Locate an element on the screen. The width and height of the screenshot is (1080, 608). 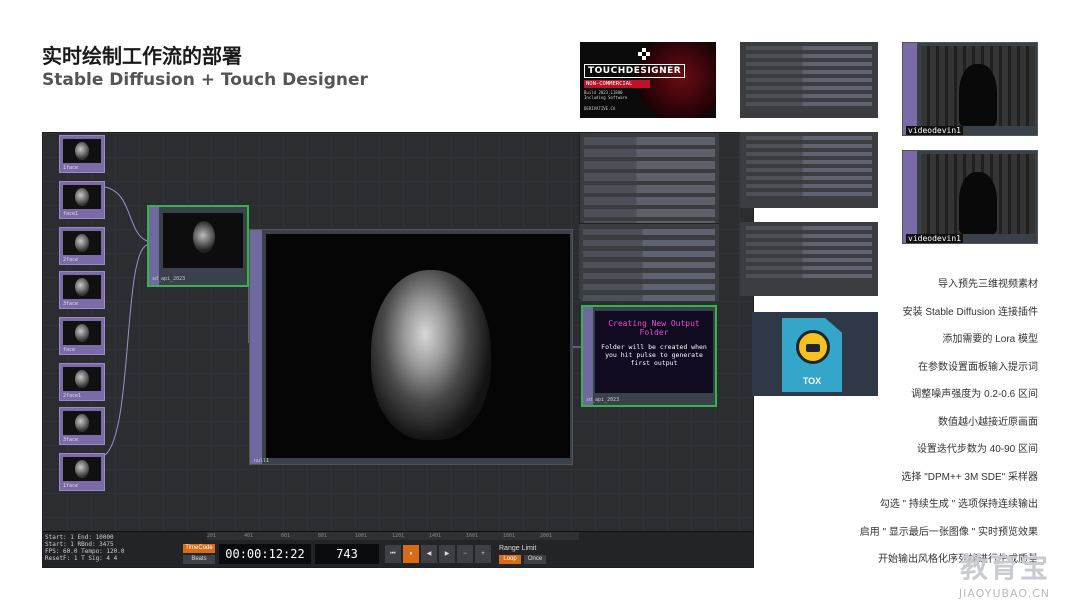
frame-display: 743 is located at coordinates (347, 554).